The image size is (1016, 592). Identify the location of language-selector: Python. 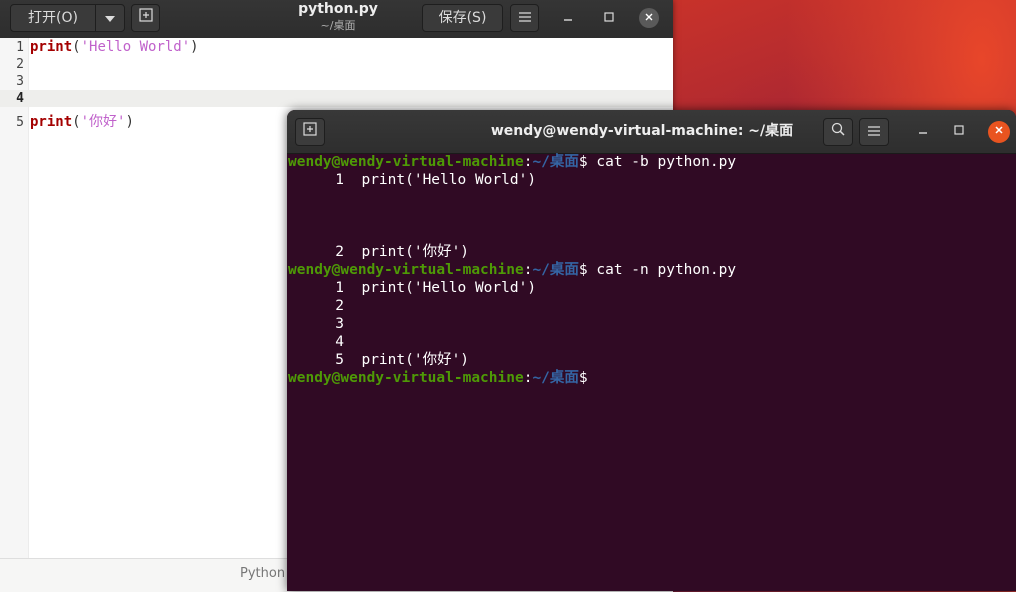
(262, 574).